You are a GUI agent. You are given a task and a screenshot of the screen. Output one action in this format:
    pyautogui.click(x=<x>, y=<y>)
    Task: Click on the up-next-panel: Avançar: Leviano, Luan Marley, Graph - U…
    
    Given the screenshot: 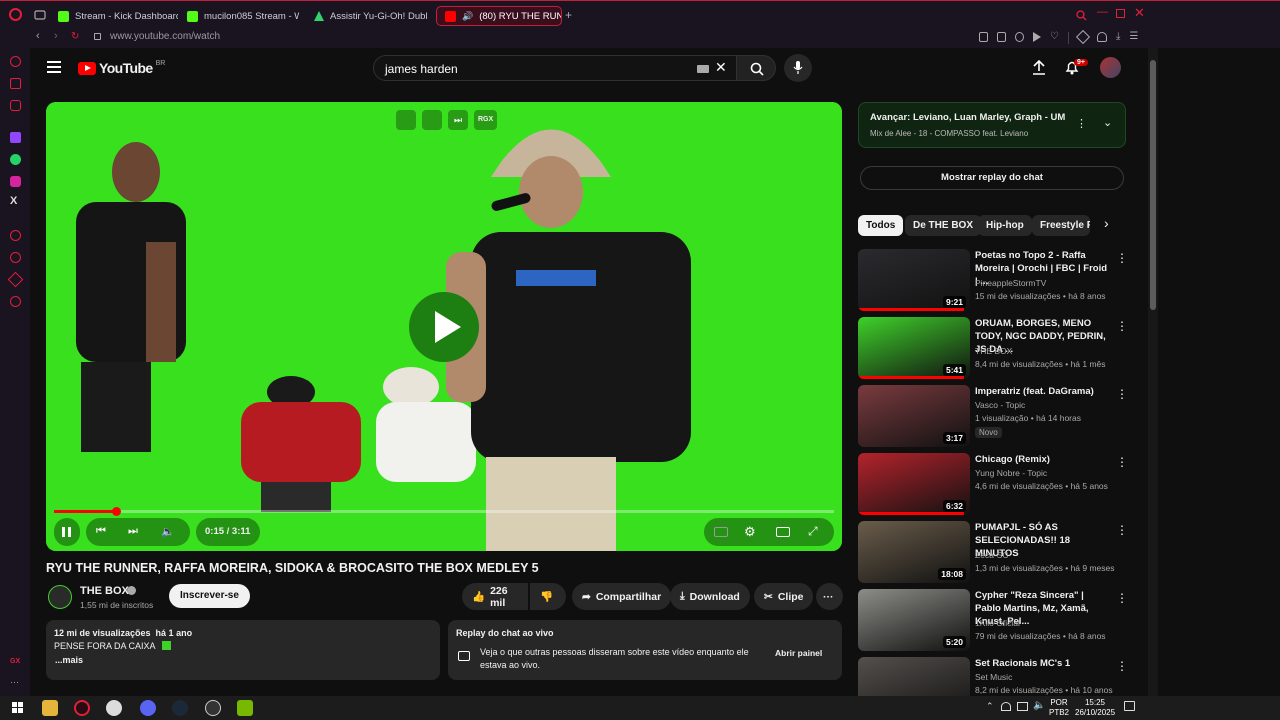 What is the action you would take?
    pyautogui.click(x=992, y=125)
    